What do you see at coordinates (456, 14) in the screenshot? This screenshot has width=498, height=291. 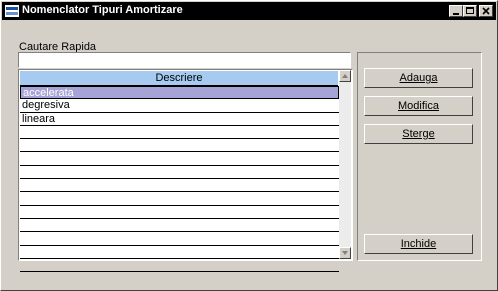 I see `minimize-icon` at bounding box center [456, 14].